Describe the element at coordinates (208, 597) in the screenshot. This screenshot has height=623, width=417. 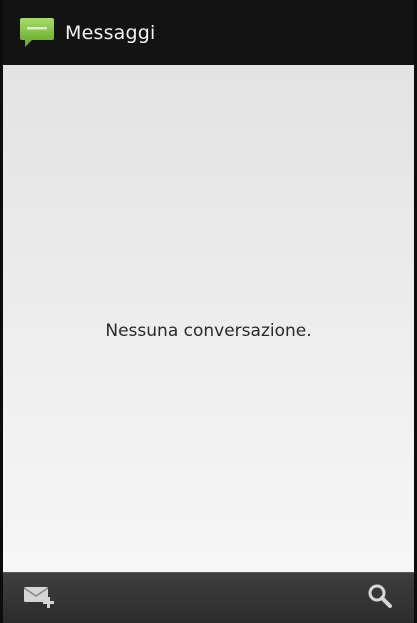
I see `bottom-action-bar` at that location.